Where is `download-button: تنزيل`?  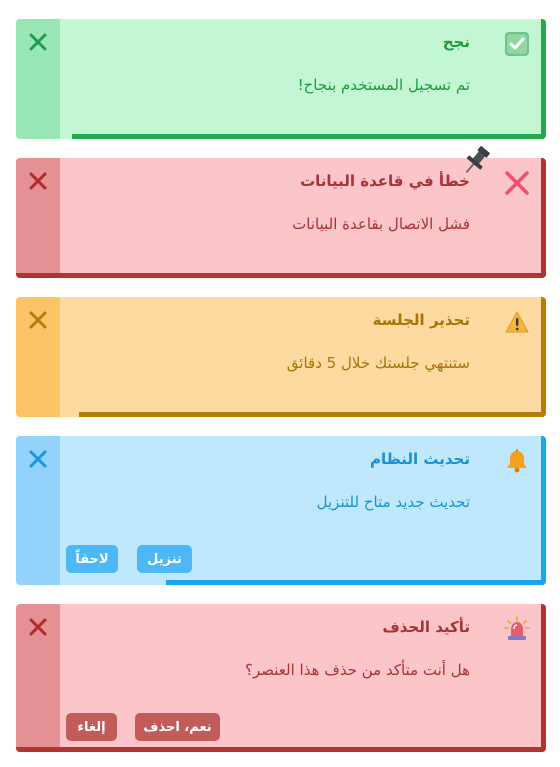
download-button: تنزيل is located at coordinates (164, 559).